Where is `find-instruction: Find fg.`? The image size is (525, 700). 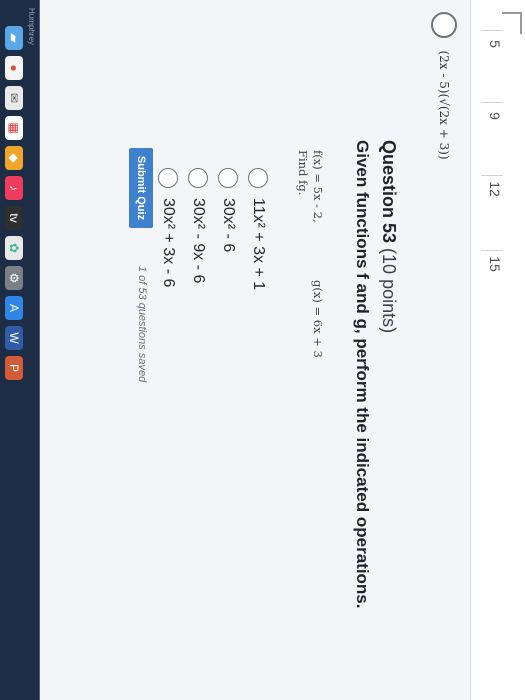
find-instruction: Find fg. is located at coordinates (303, 173).